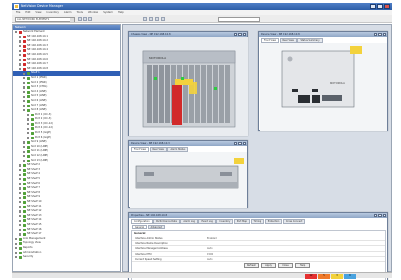 This screenshot has height=280, width=401. I want to click on warning-alarm-count: 0, so click(350, 276).